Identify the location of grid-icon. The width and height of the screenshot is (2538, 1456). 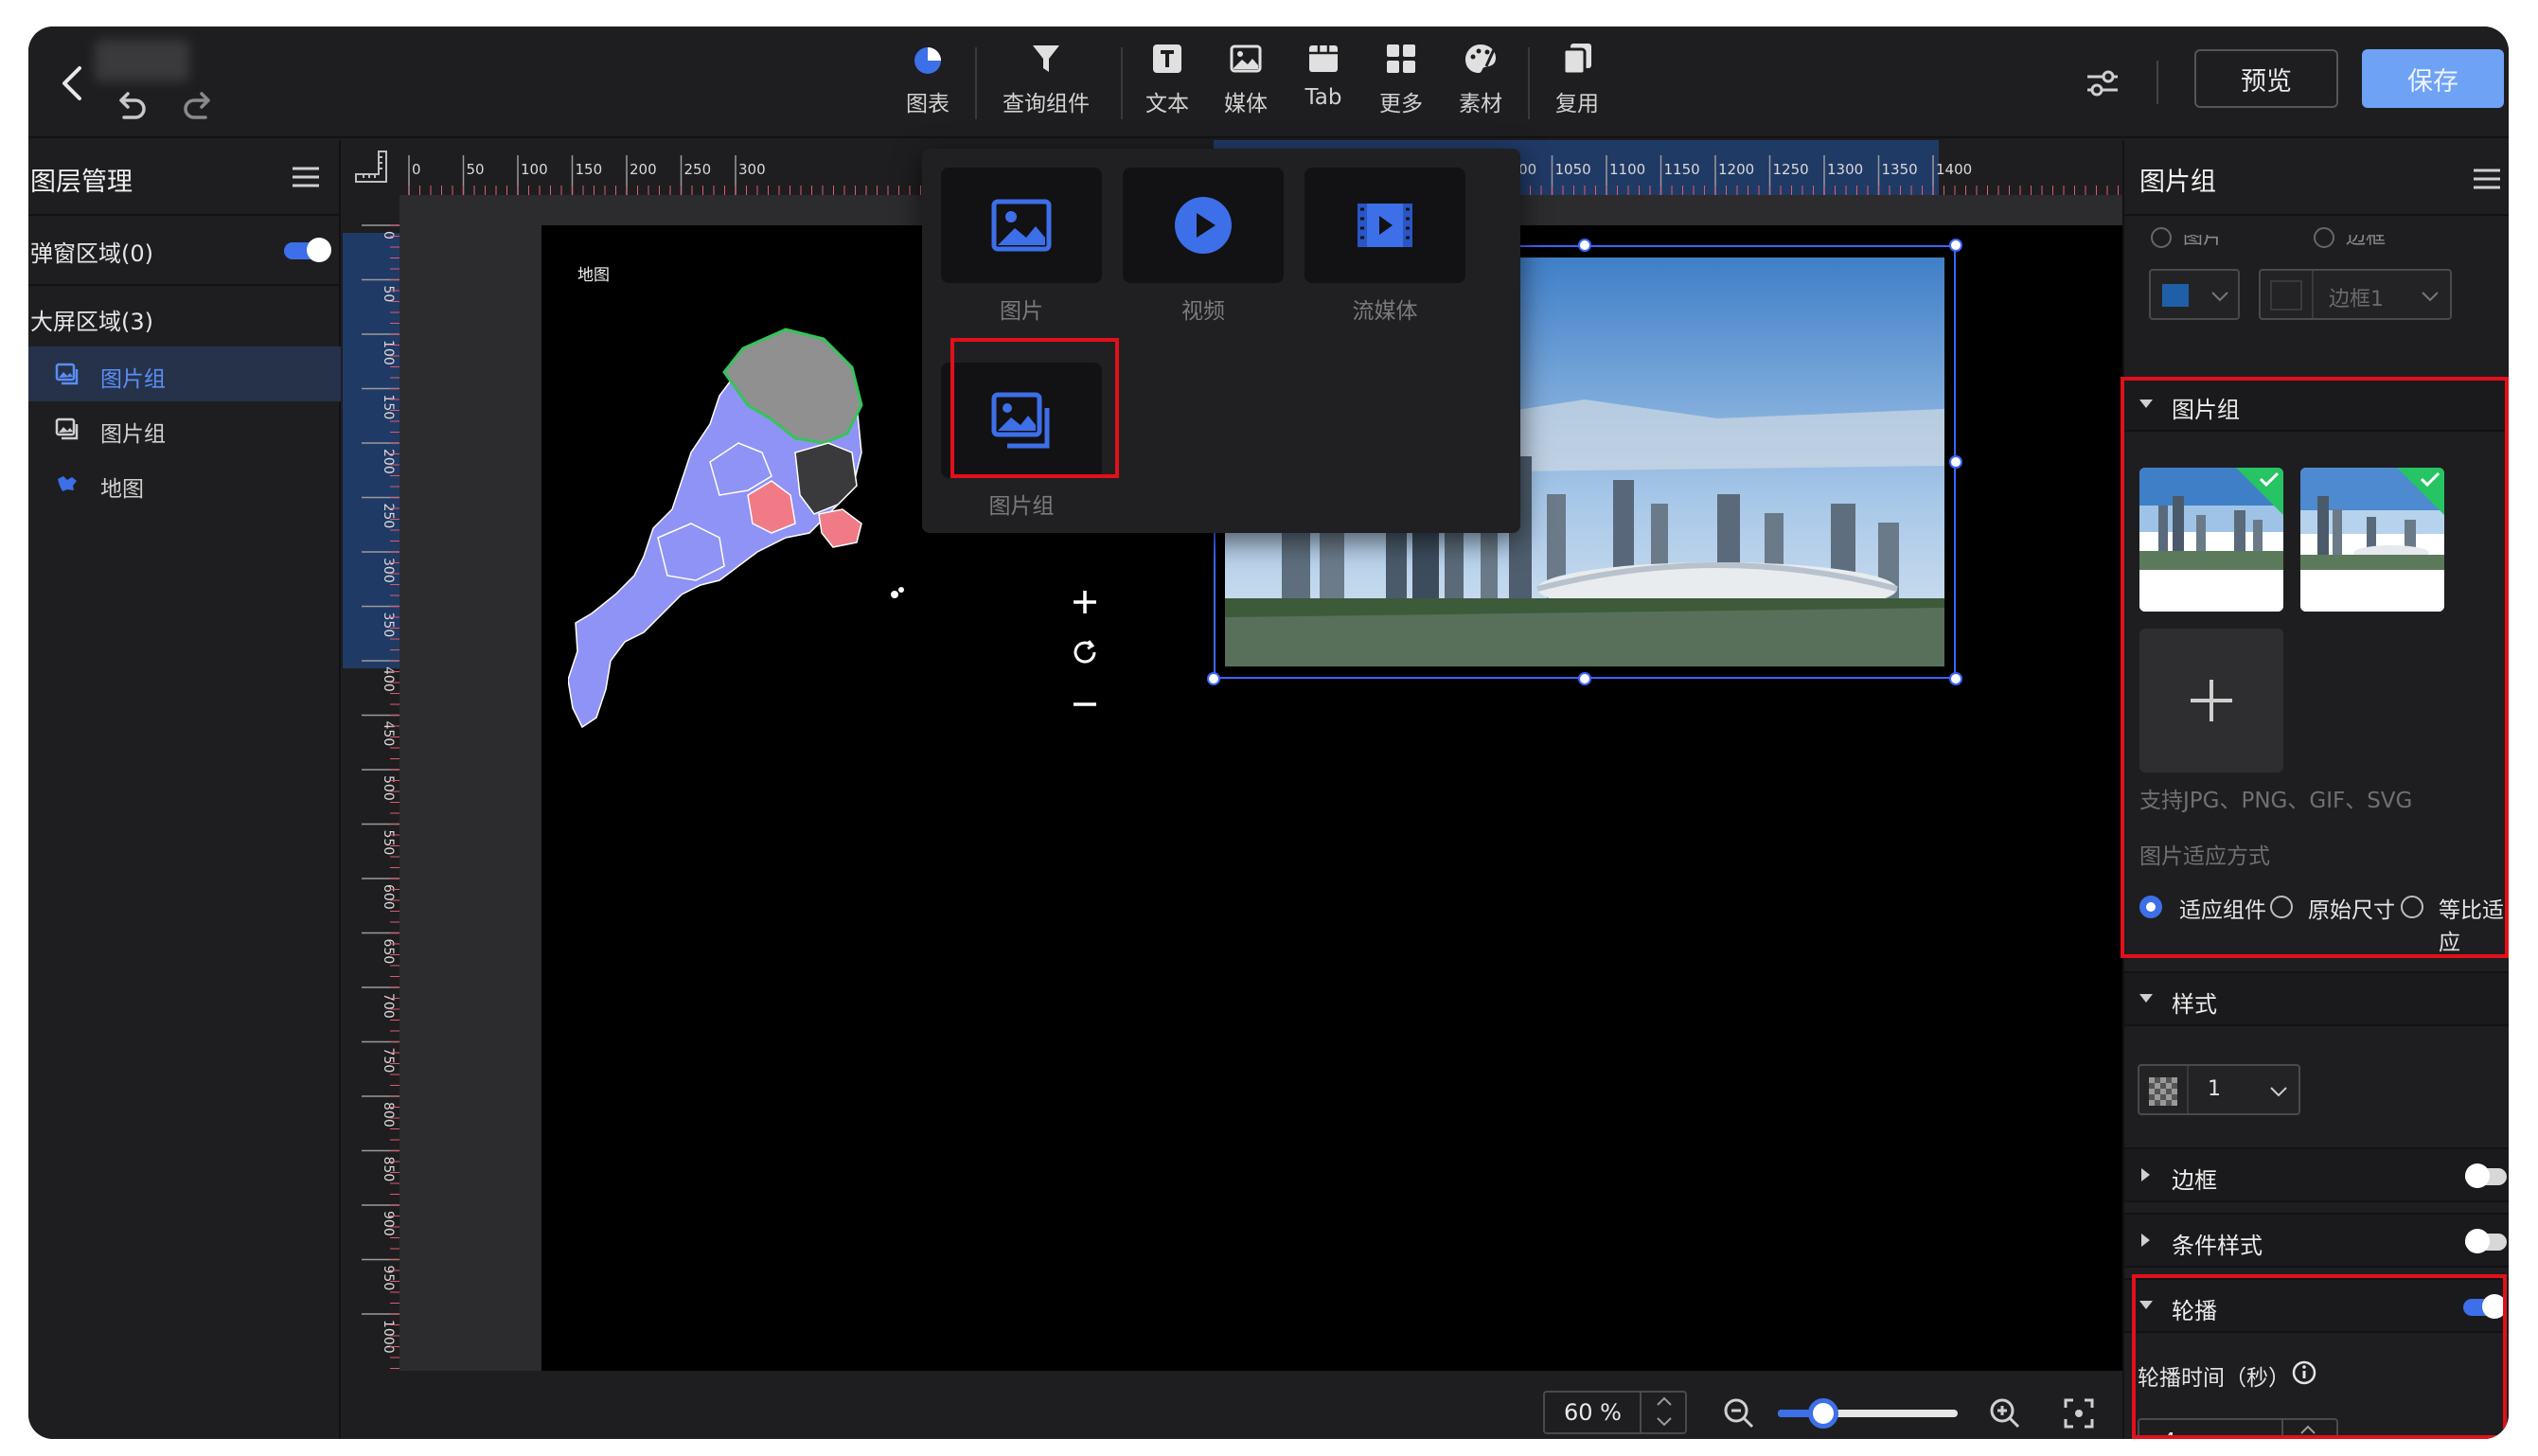
(1401, 59).